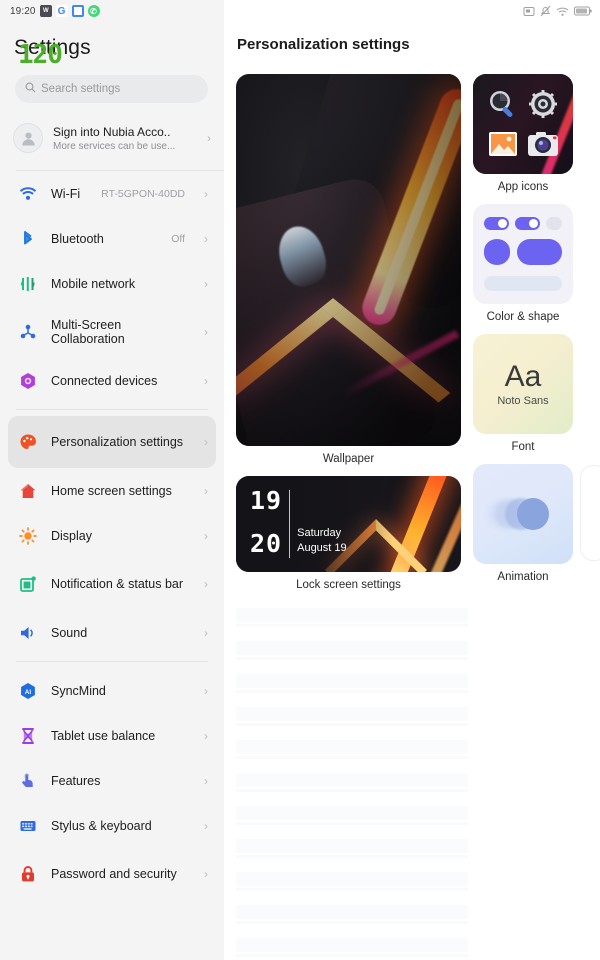 The image size is (600, 960). What do you see at coordinates (77, 238) in the screenshot?
I see `sidebar-item-label: Bluetooth` at bounding box center [77, 238].